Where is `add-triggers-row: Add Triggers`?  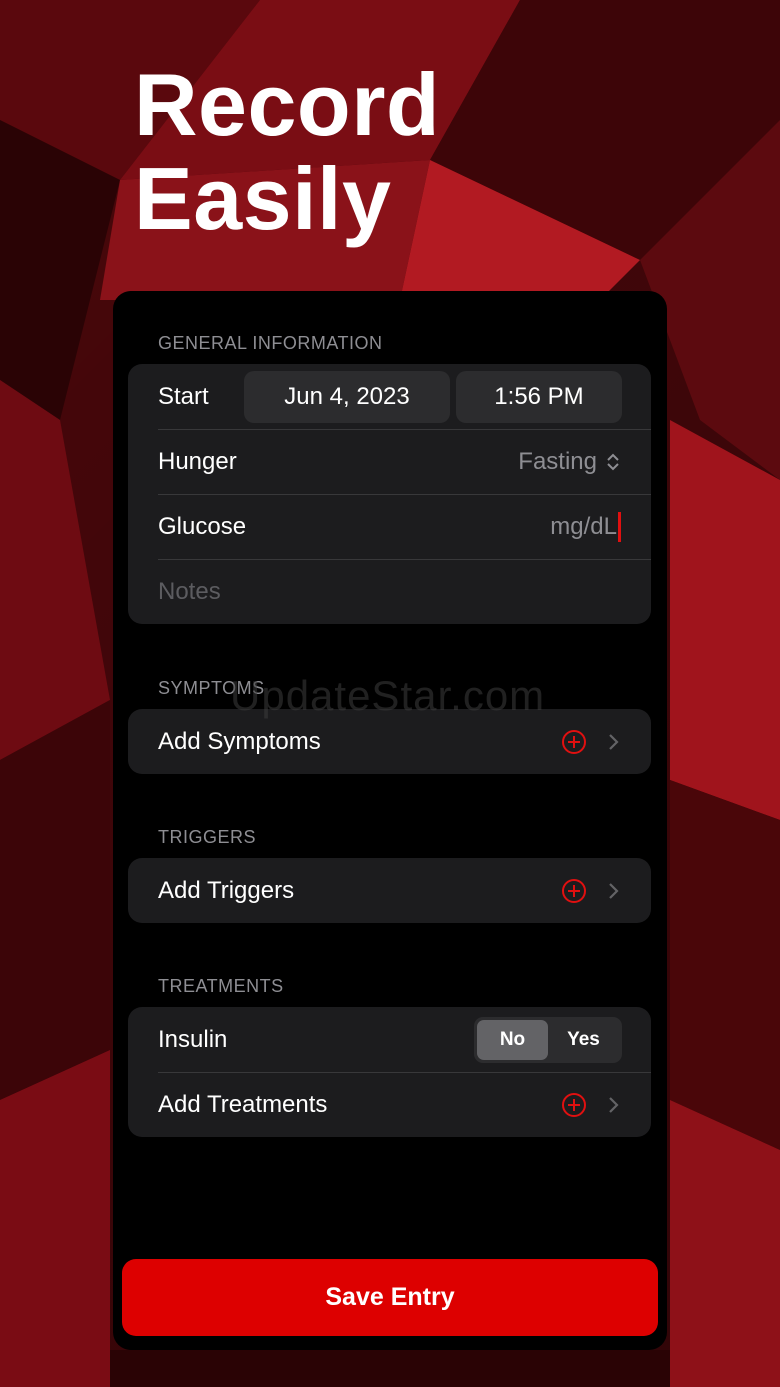
add-triggers-row: Add Triggers is located at coordinates (389, 890).